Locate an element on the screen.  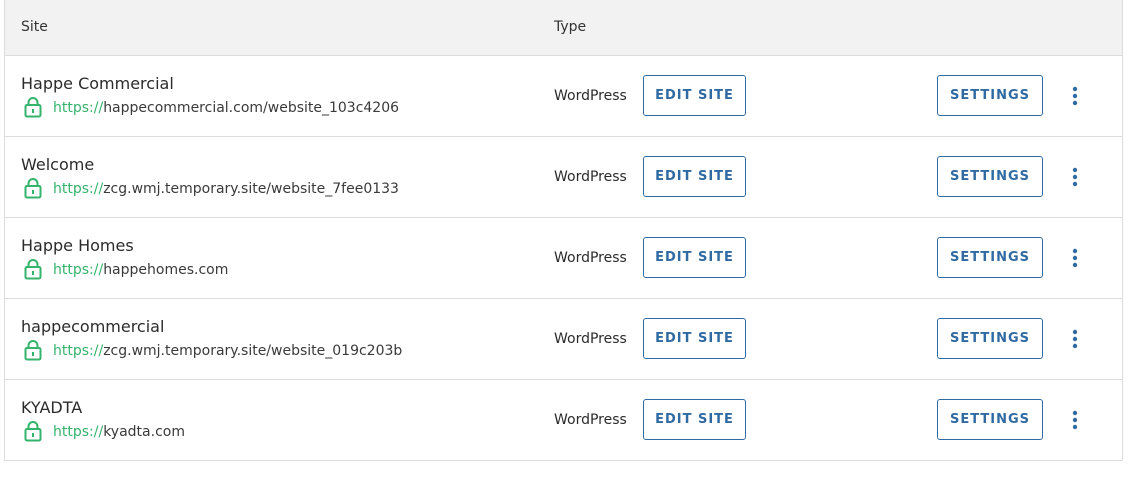
site-url-link: https://kyadta.com is located at coordinates (119, 432).